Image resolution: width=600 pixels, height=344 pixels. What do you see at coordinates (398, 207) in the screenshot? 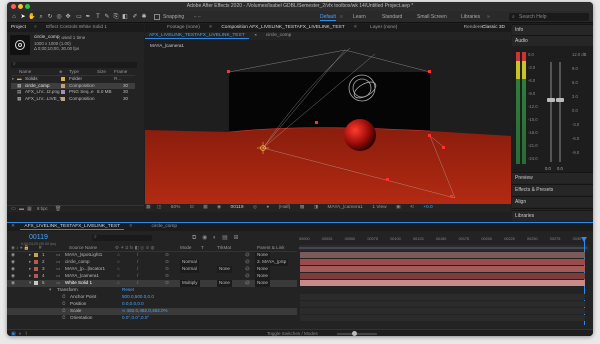
I see `toggle-pixel-icon: ▣` at bounding box center [398, 207].